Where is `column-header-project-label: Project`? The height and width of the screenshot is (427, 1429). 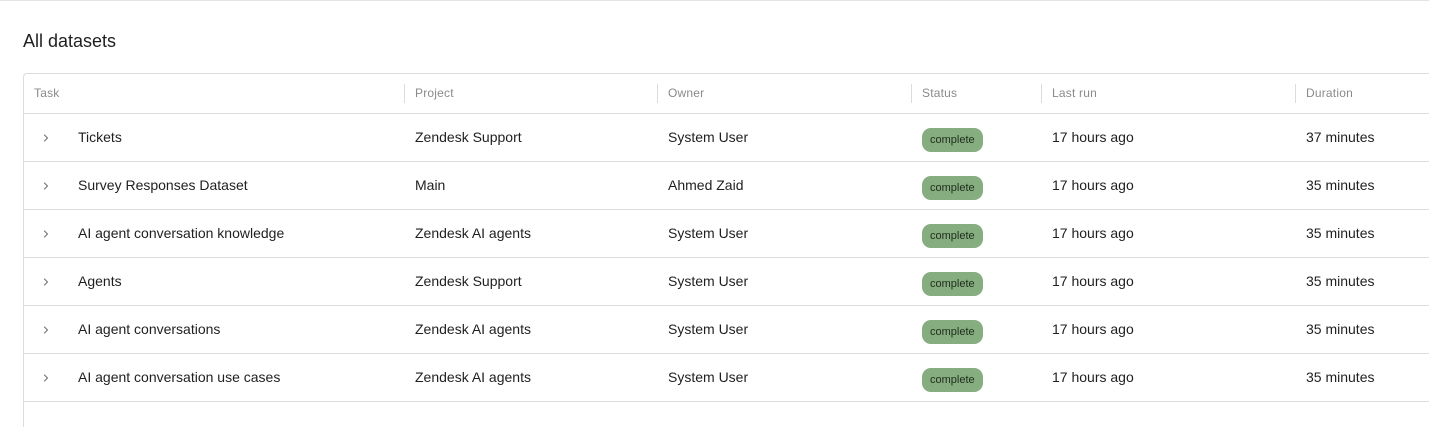 column-header-project-label: Project is located at coordinates (434, 93).